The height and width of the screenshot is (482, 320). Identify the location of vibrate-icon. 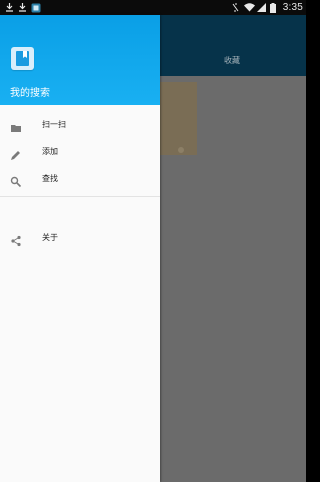
(235, 7).